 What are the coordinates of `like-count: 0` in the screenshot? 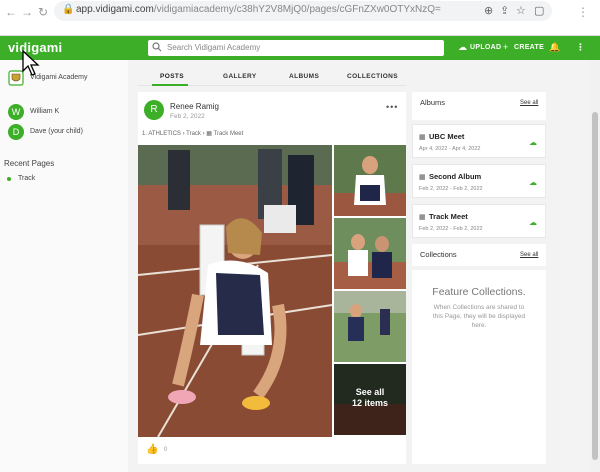 It's located at (166, 450).